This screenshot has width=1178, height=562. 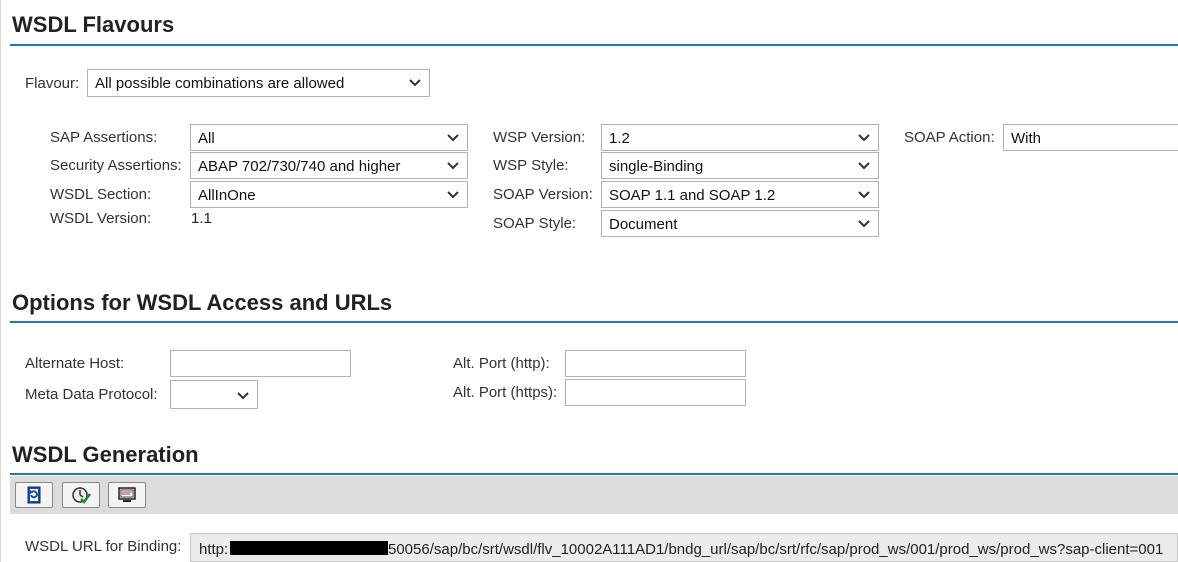 I want to click on sap-assertions-label: SAP Assertions:, so click(x=104, y=137).